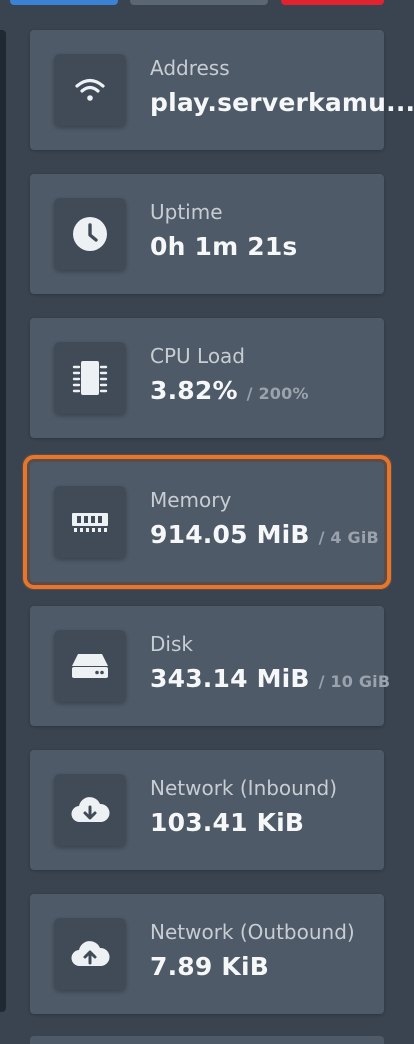  What do you see at coordinates (90, 810) in the screenshot?
I see `cloud-download-icon` at bounding box center [90, 810].